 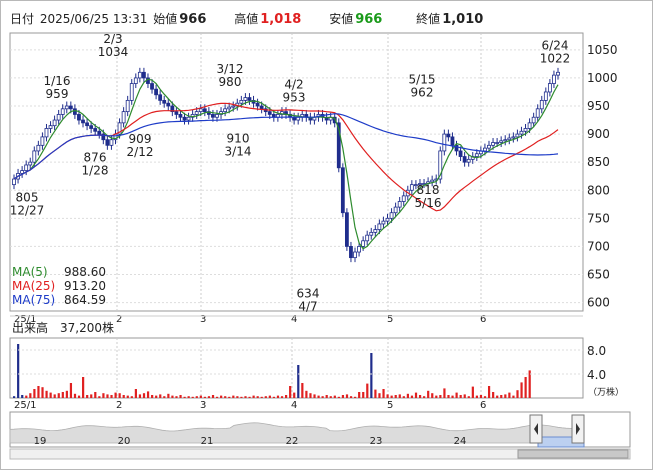 What do you see at coordinates (230, 82) in the screenshot?
I see `annotation-label: 980` at bounding box center [230, 82].